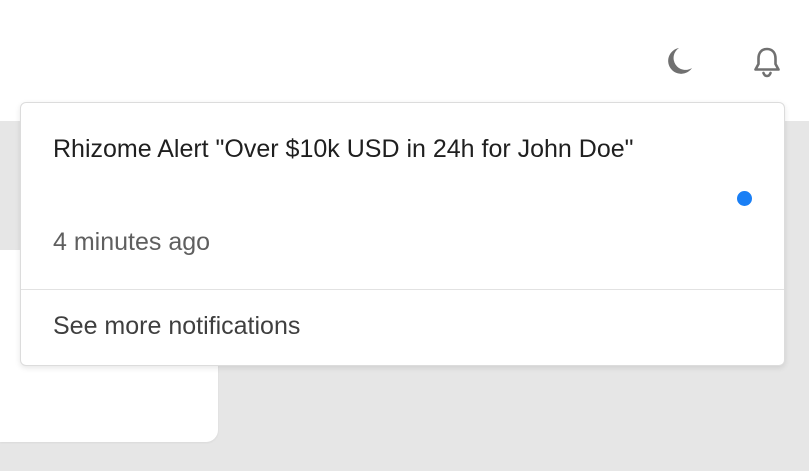 The height and width of the screenshot is (471, 809). I want to click on theme-toggle-button, so click(678, 62).